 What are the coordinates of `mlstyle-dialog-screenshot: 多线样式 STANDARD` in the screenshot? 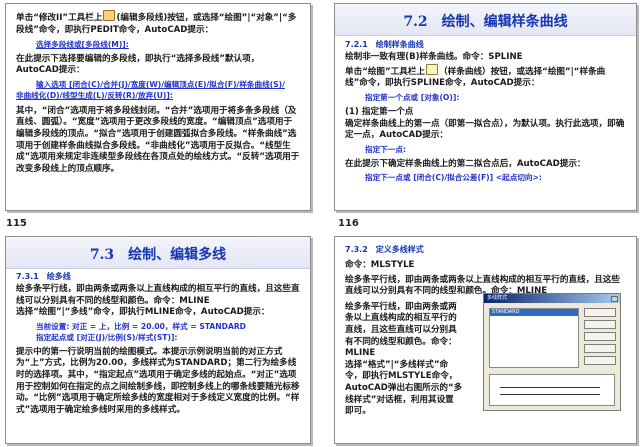 It's located at (552, 352).